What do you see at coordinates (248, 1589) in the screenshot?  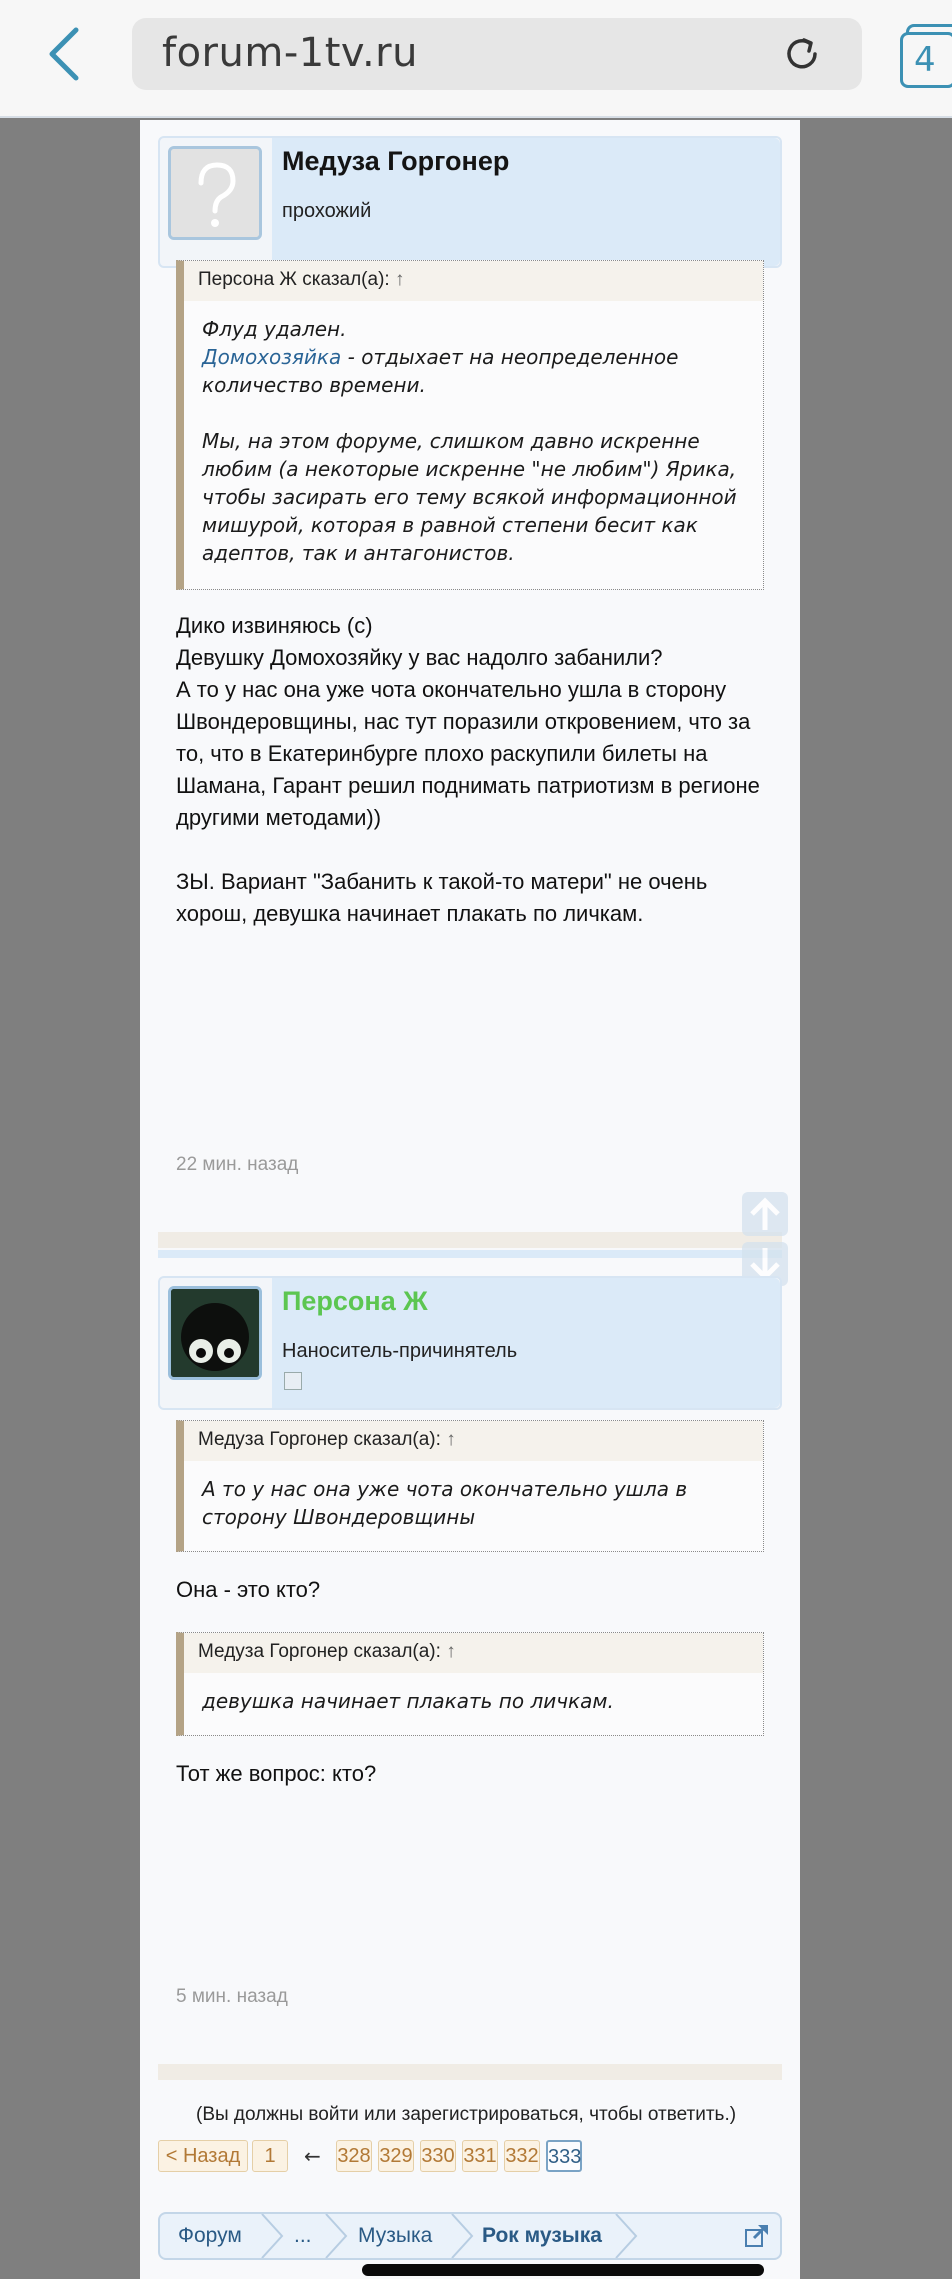 I see `post-message: Она - это кто?` at bounding box center [248, 1589].